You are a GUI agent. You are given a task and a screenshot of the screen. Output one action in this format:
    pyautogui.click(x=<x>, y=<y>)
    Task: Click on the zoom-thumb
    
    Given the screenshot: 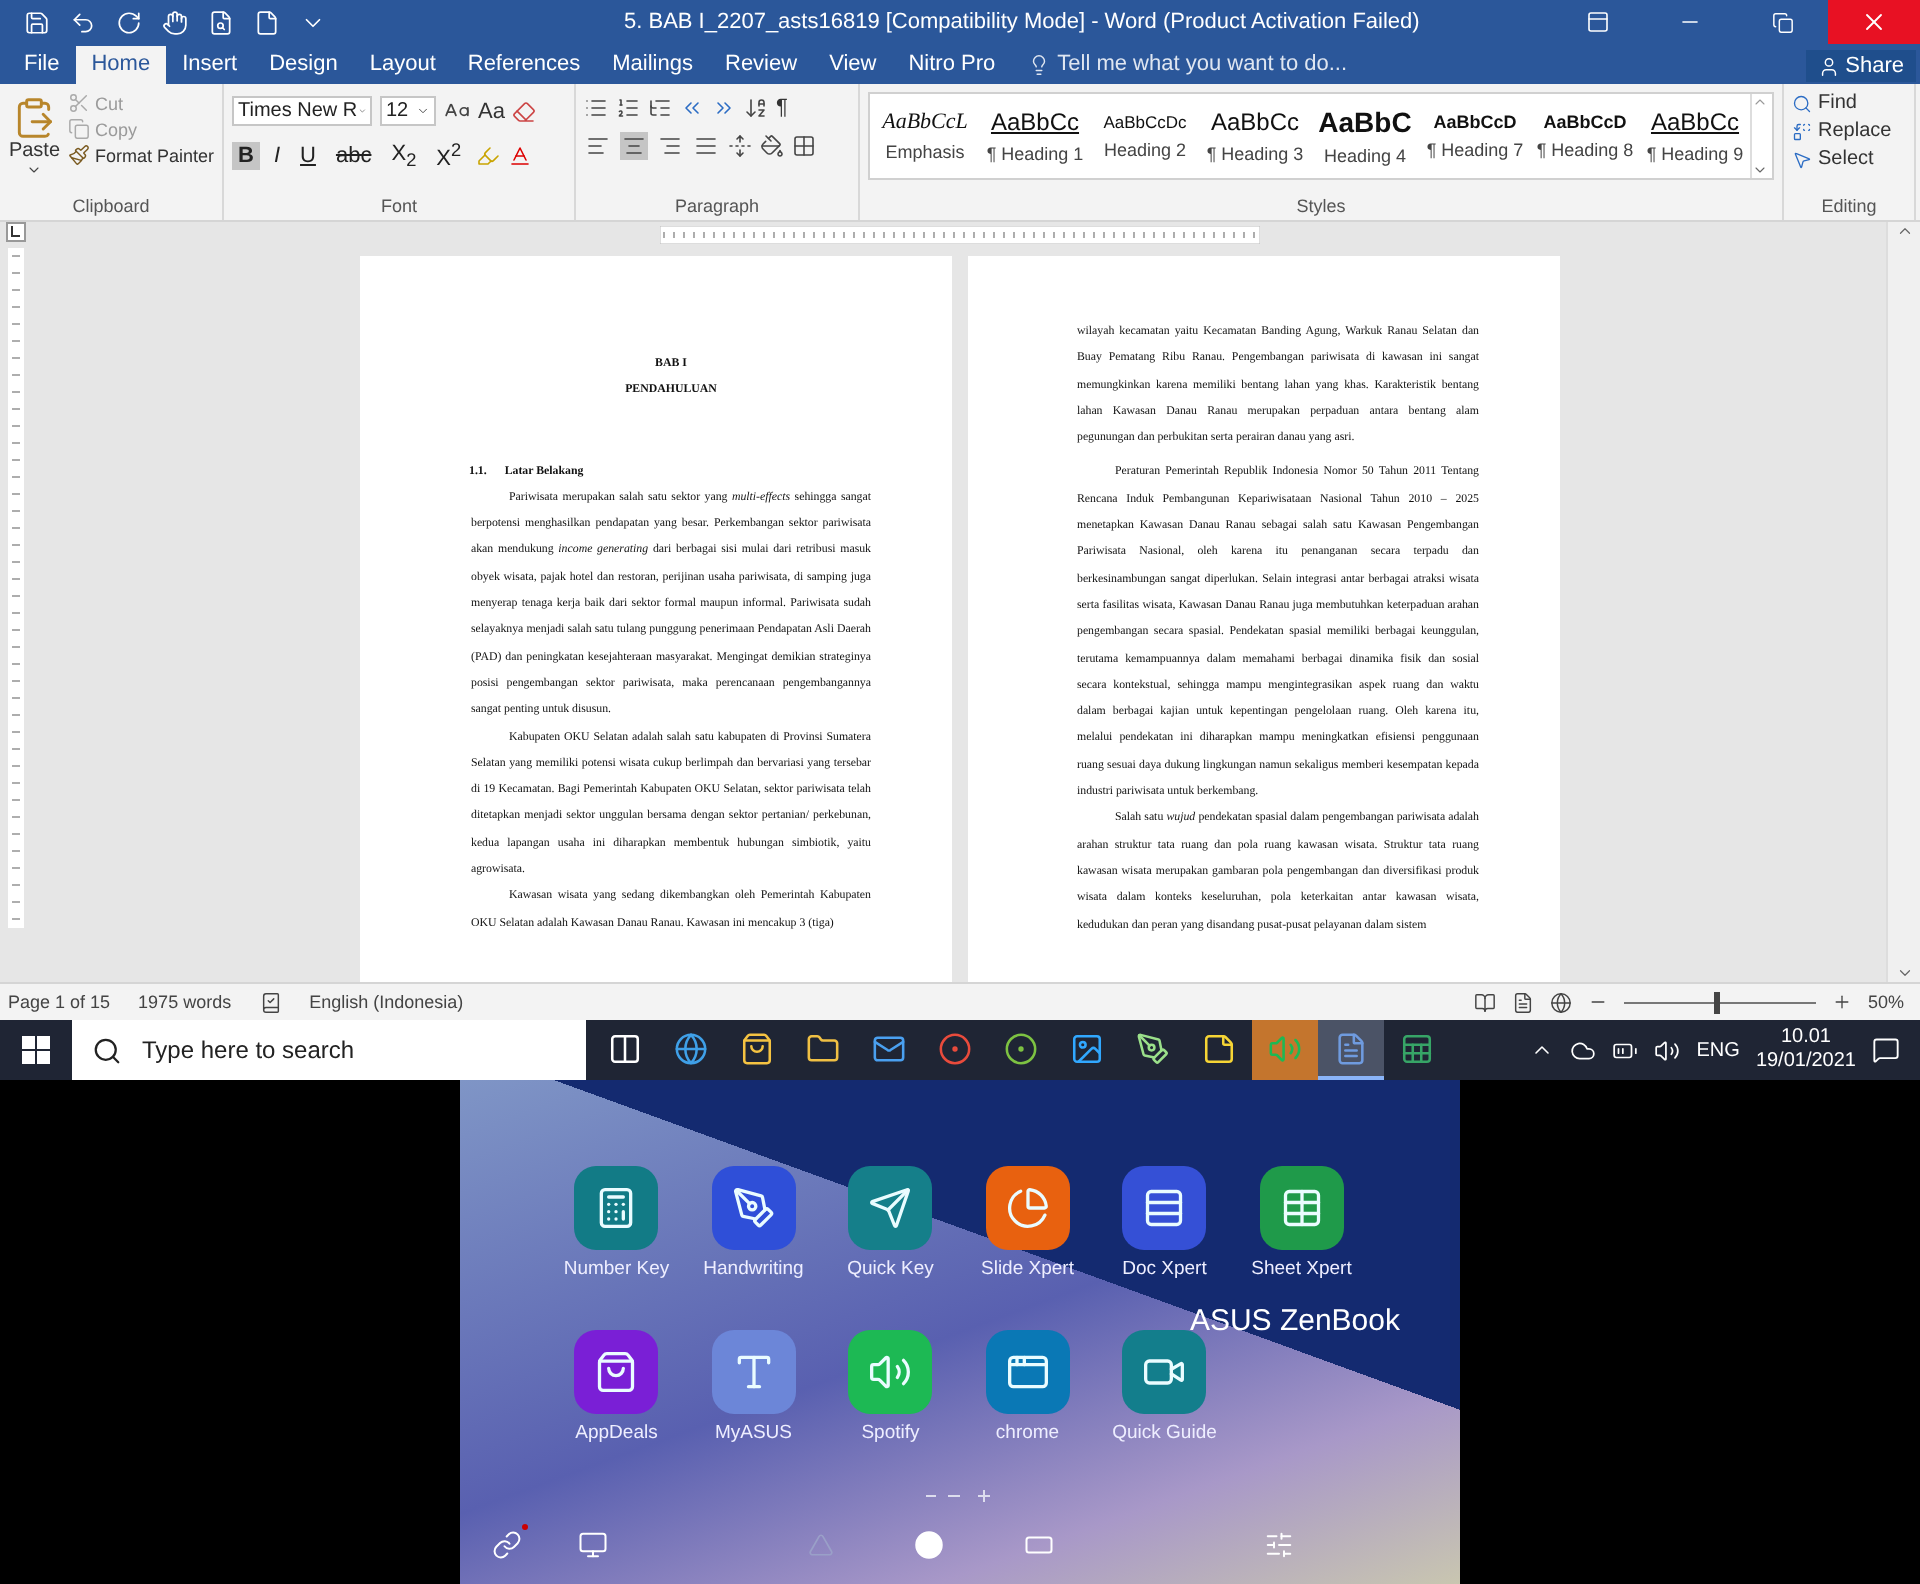 What is the action you would take?
    pyautogui.click(x=1717, y=1002)
    